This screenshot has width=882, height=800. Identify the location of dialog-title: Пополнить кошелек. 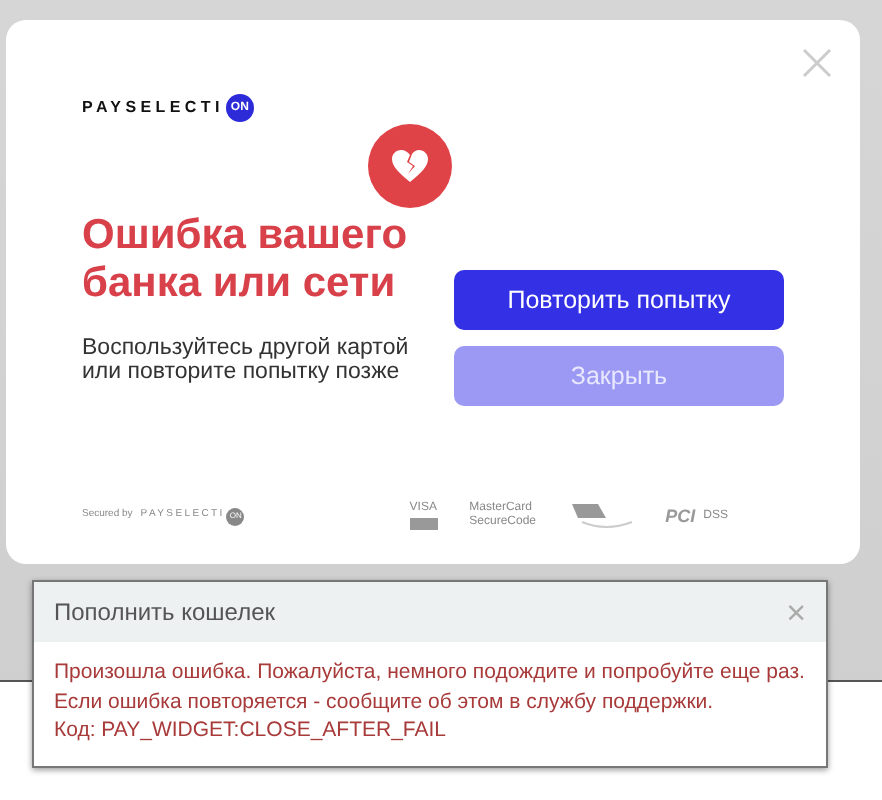
(165, 613).